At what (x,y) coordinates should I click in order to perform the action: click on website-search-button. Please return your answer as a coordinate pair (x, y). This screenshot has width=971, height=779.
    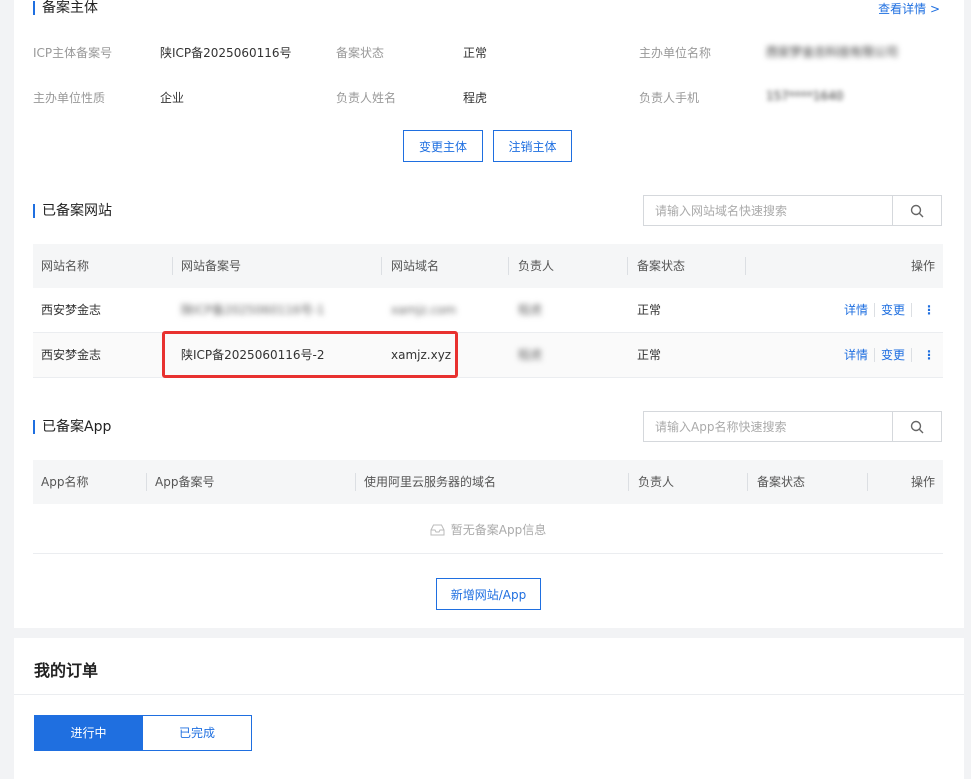
    Looking at the image, I should click on (916, 210).